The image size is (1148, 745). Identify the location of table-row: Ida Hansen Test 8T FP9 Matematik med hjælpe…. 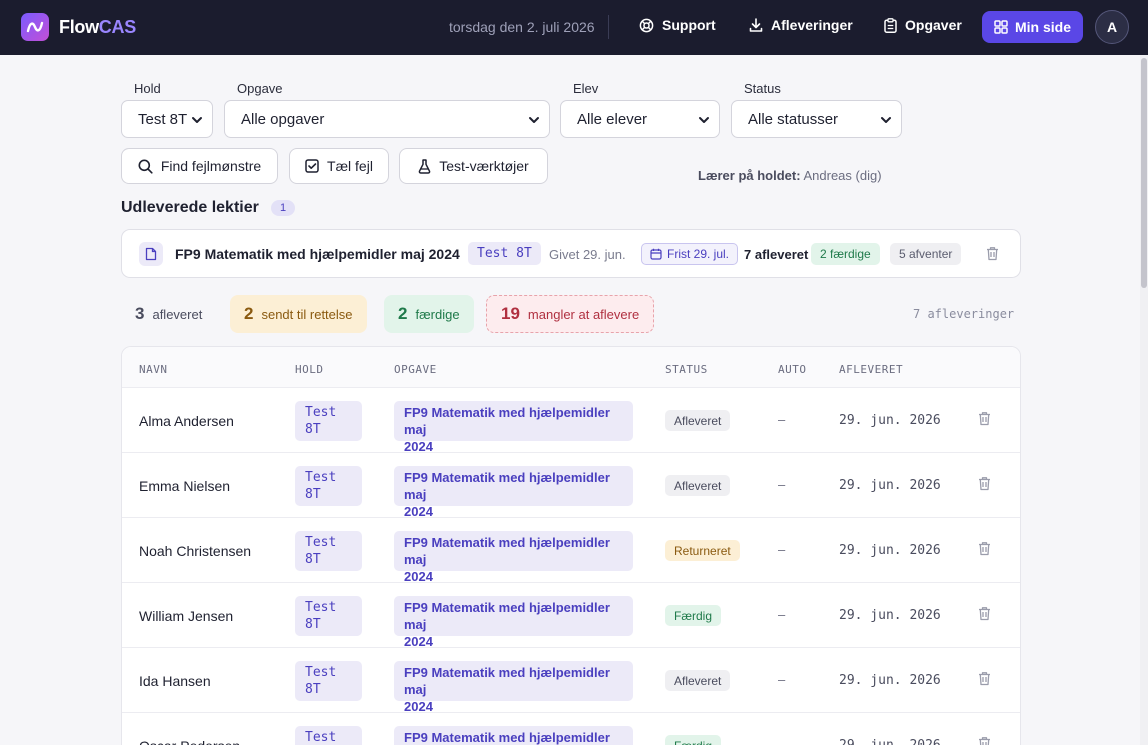
(571, 681).